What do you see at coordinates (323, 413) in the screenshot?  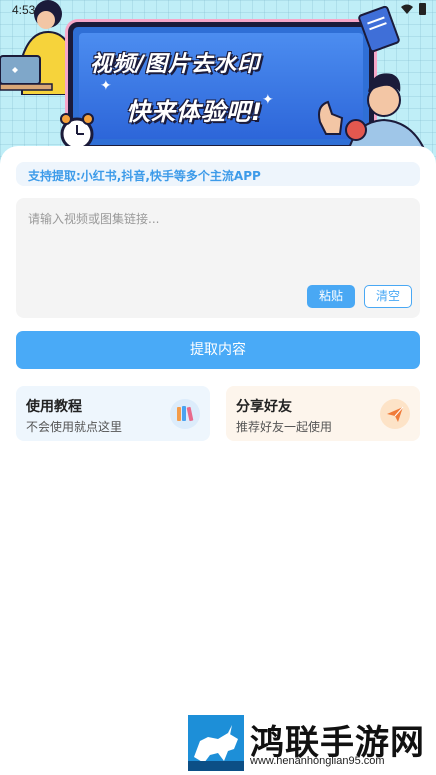 I see `share-card: 分享好友 推荐好友一起使用` at bounding box center [323, 413].